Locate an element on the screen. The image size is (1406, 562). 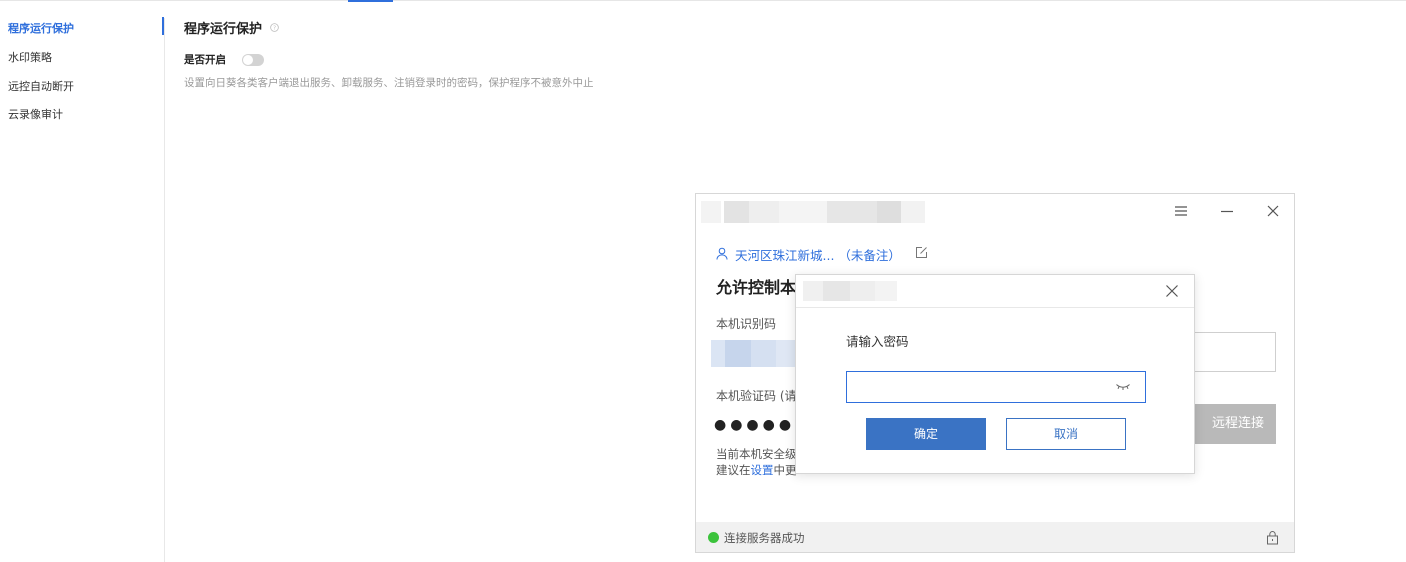
security-suggestion-prefix: 建议在 is located at coordinates (733, 470).